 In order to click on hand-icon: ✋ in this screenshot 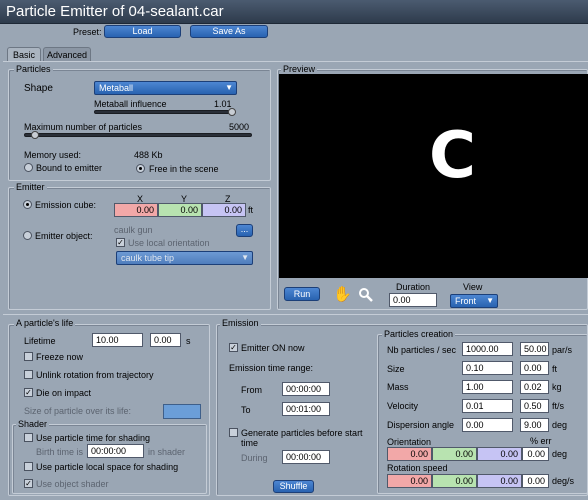, I will do `click(342, 294)`.